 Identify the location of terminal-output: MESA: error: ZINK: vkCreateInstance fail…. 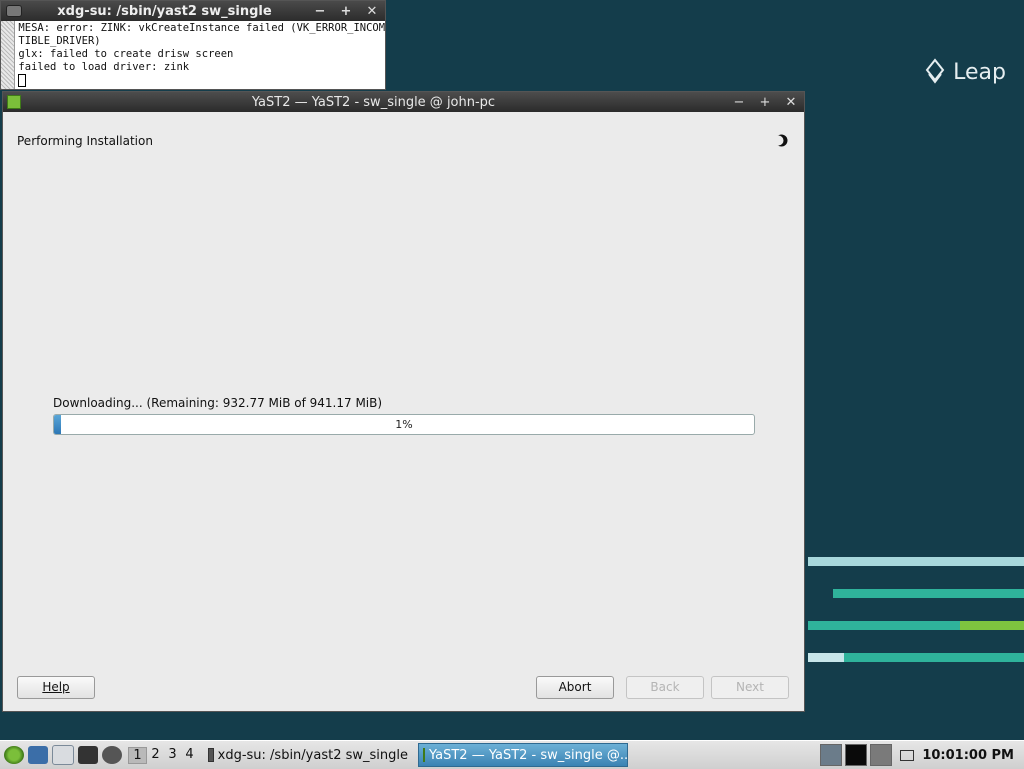
(200, 55).